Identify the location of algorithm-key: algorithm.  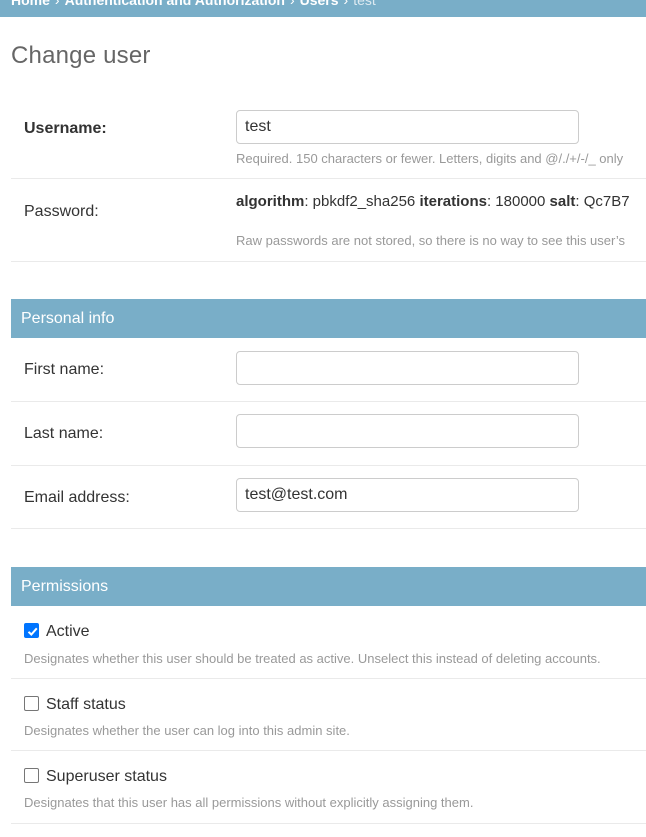
(270, 201).